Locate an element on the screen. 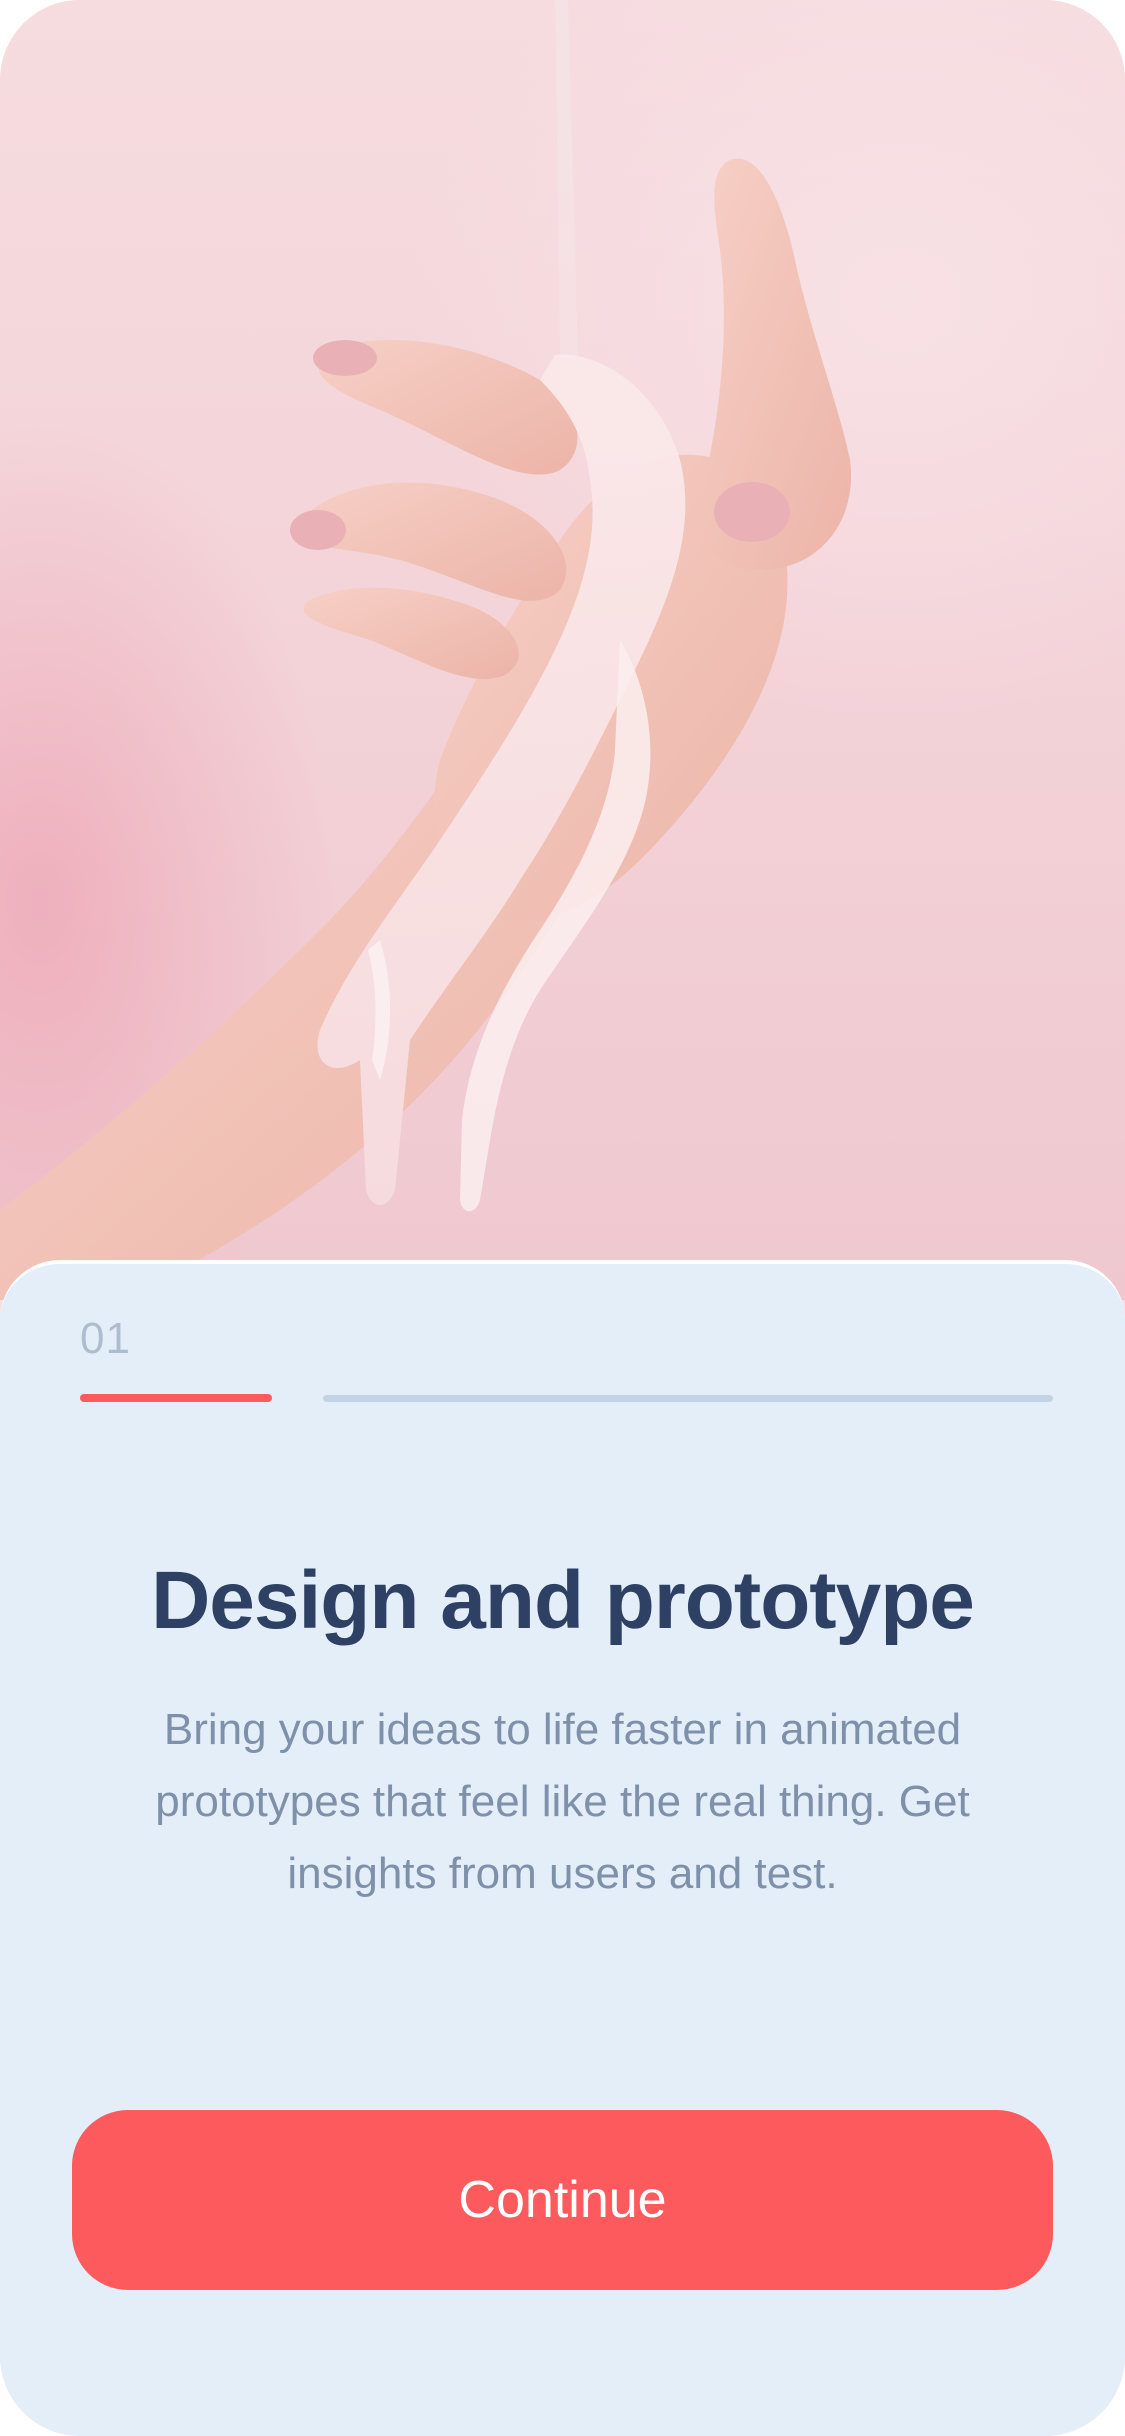 The width and height of the screenshot is (1125, 2436). page-title: Design and prototype is located at coordinates (563, 1600).